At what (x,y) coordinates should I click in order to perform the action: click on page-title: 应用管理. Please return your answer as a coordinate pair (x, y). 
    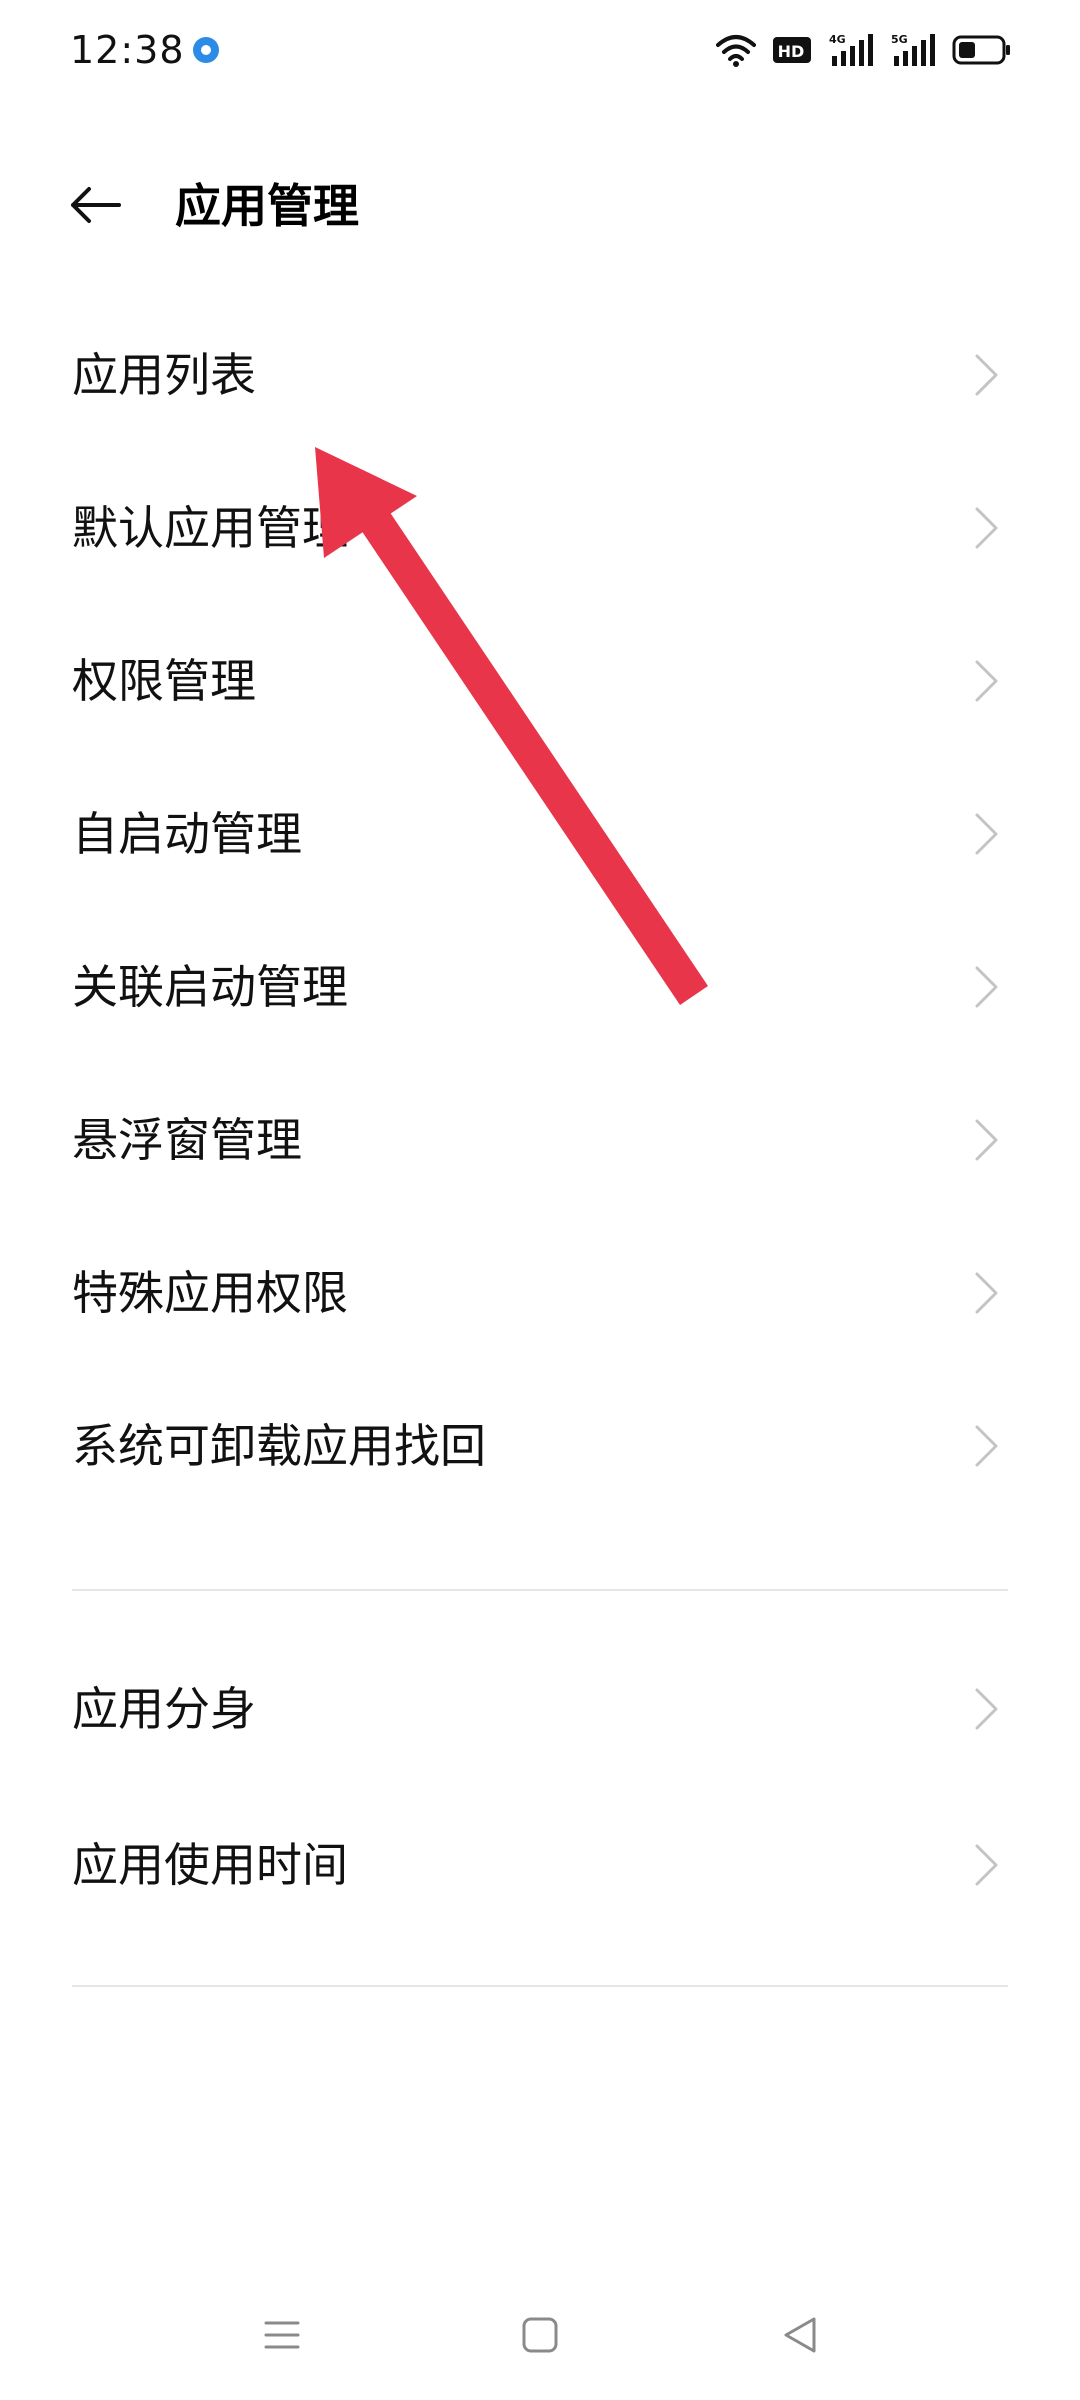
    Looking at the image, I should click on (267, 206).